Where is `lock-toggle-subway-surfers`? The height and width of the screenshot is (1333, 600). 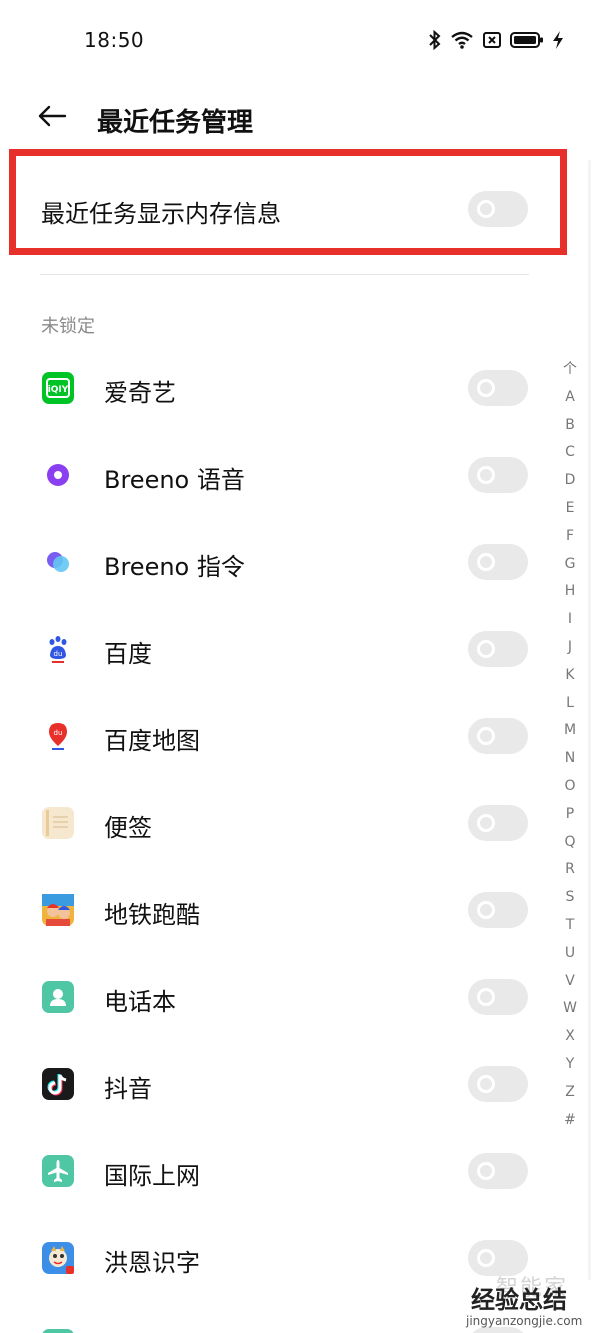 lock-toggle-subway-surfers is located at coordinates (498, 910).